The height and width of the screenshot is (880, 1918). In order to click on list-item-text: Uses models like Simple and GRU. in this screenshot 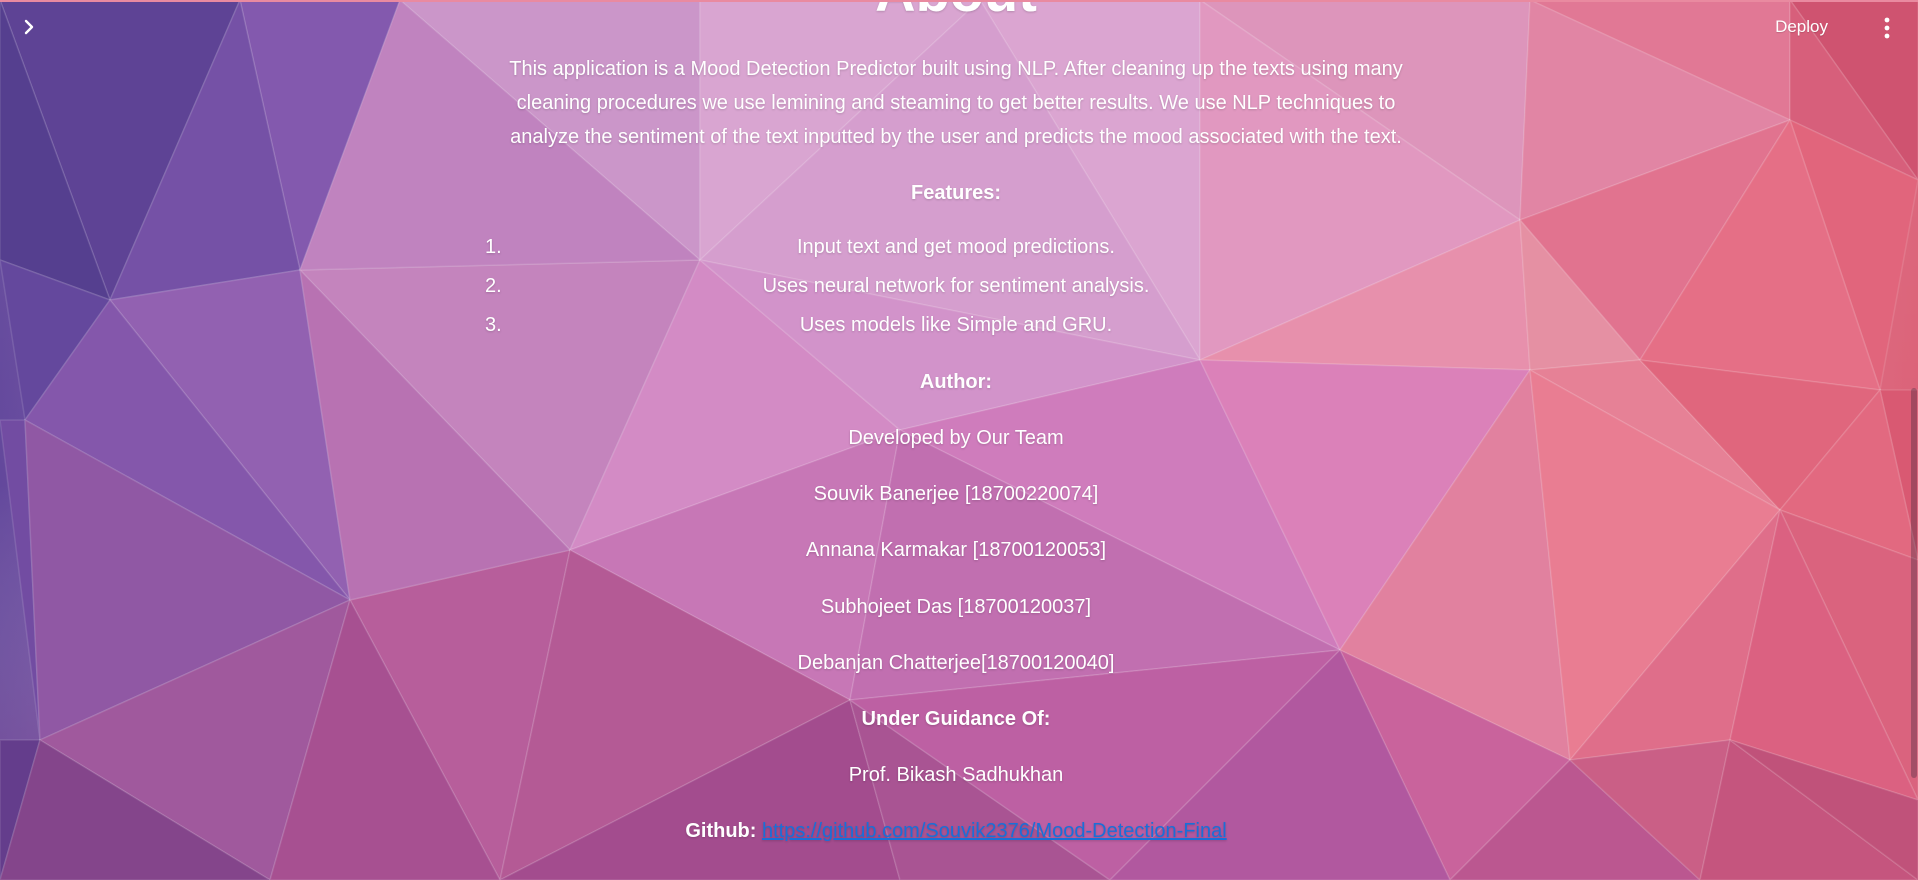, I will do `click(956, 325)`.